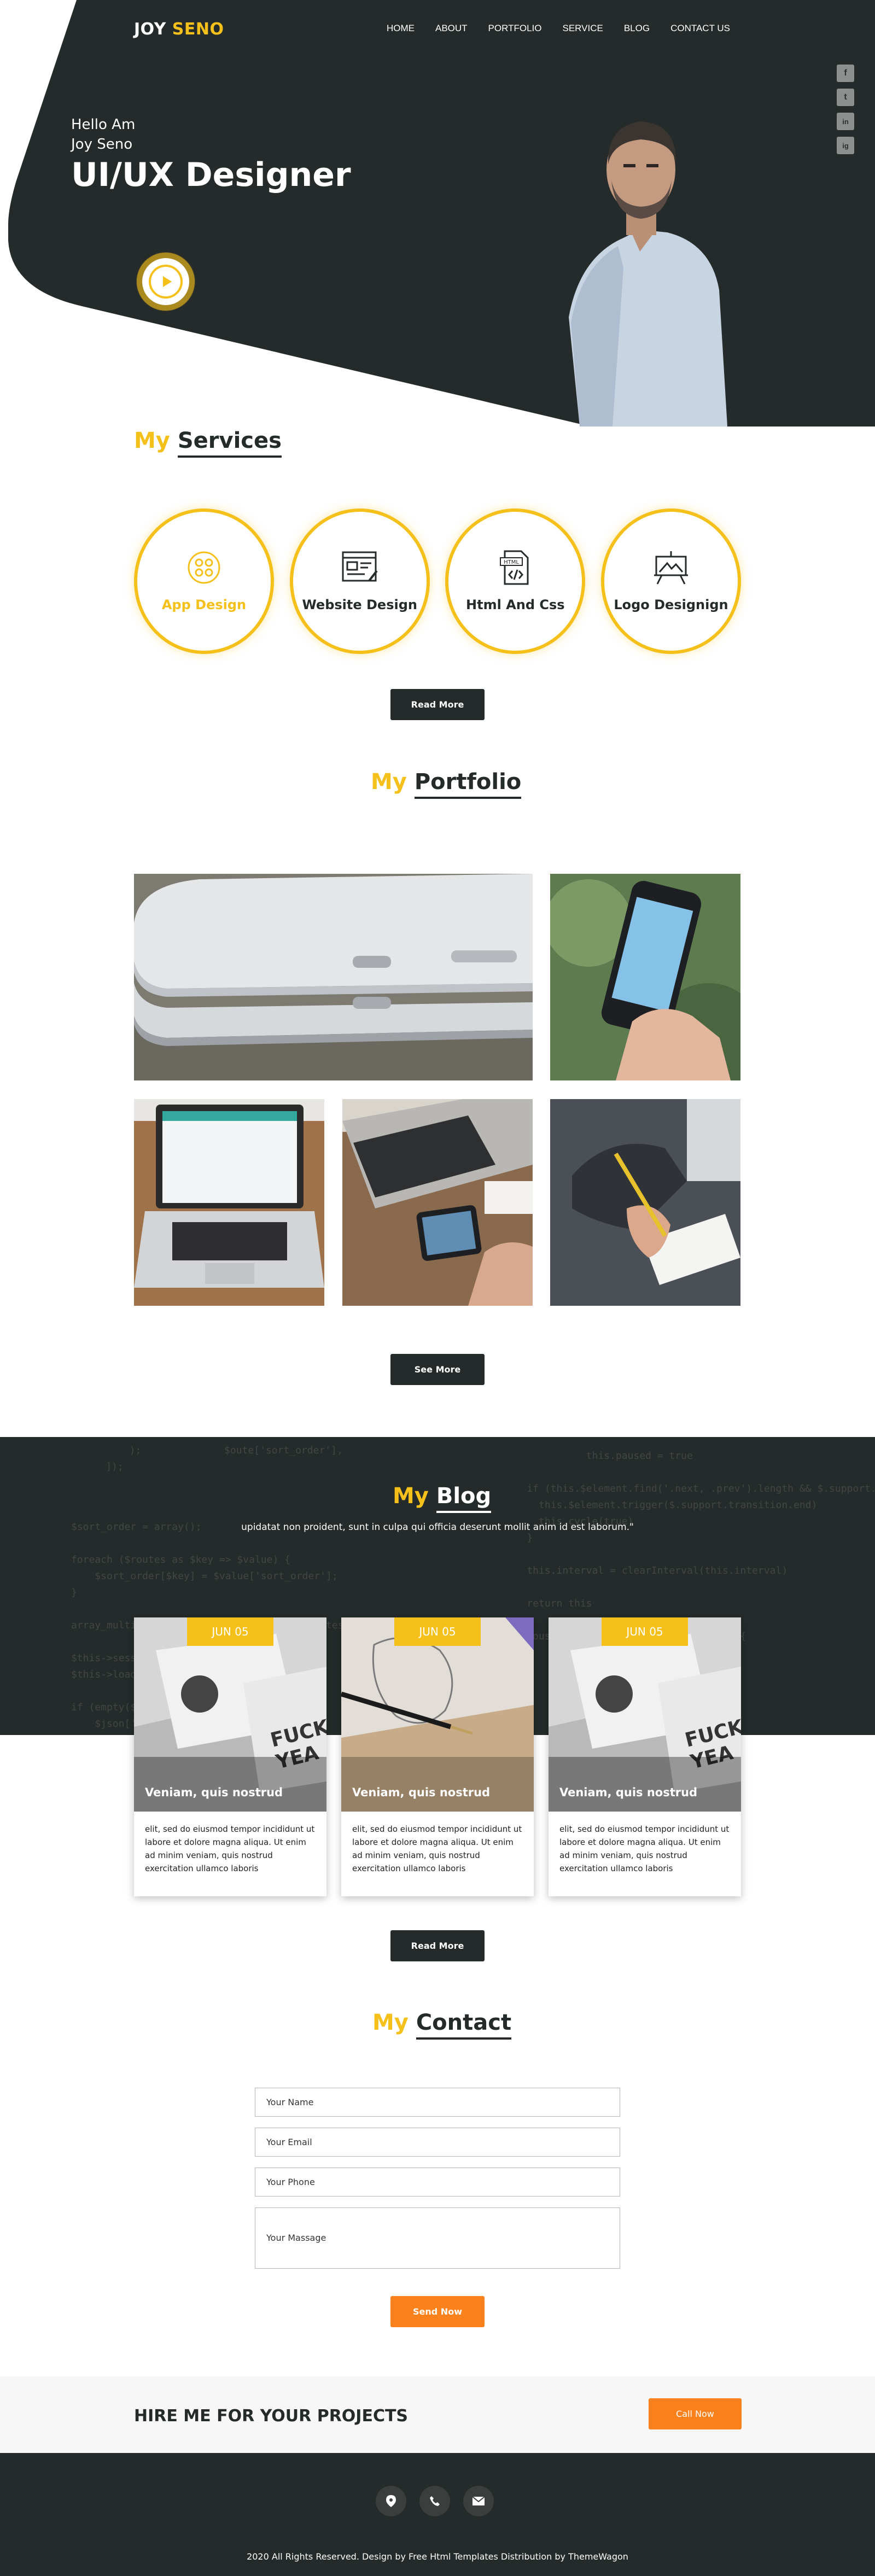 The image size is (875, 2576). Describe the element at coordinates (695, 2413) in the screenshot. I see `call-now-button: Call Now` at that location.